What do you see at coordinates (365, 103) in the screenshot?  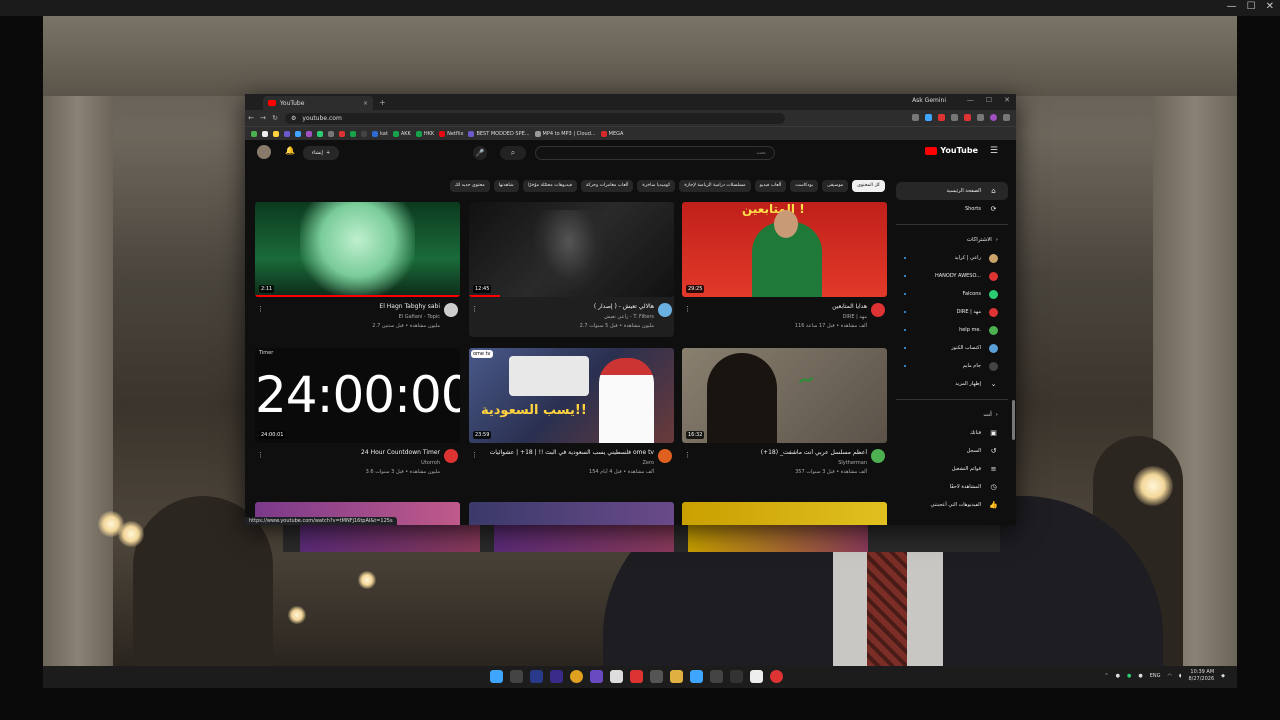 I see `tab-close-icon: ×` at bounding box center [365, 103].